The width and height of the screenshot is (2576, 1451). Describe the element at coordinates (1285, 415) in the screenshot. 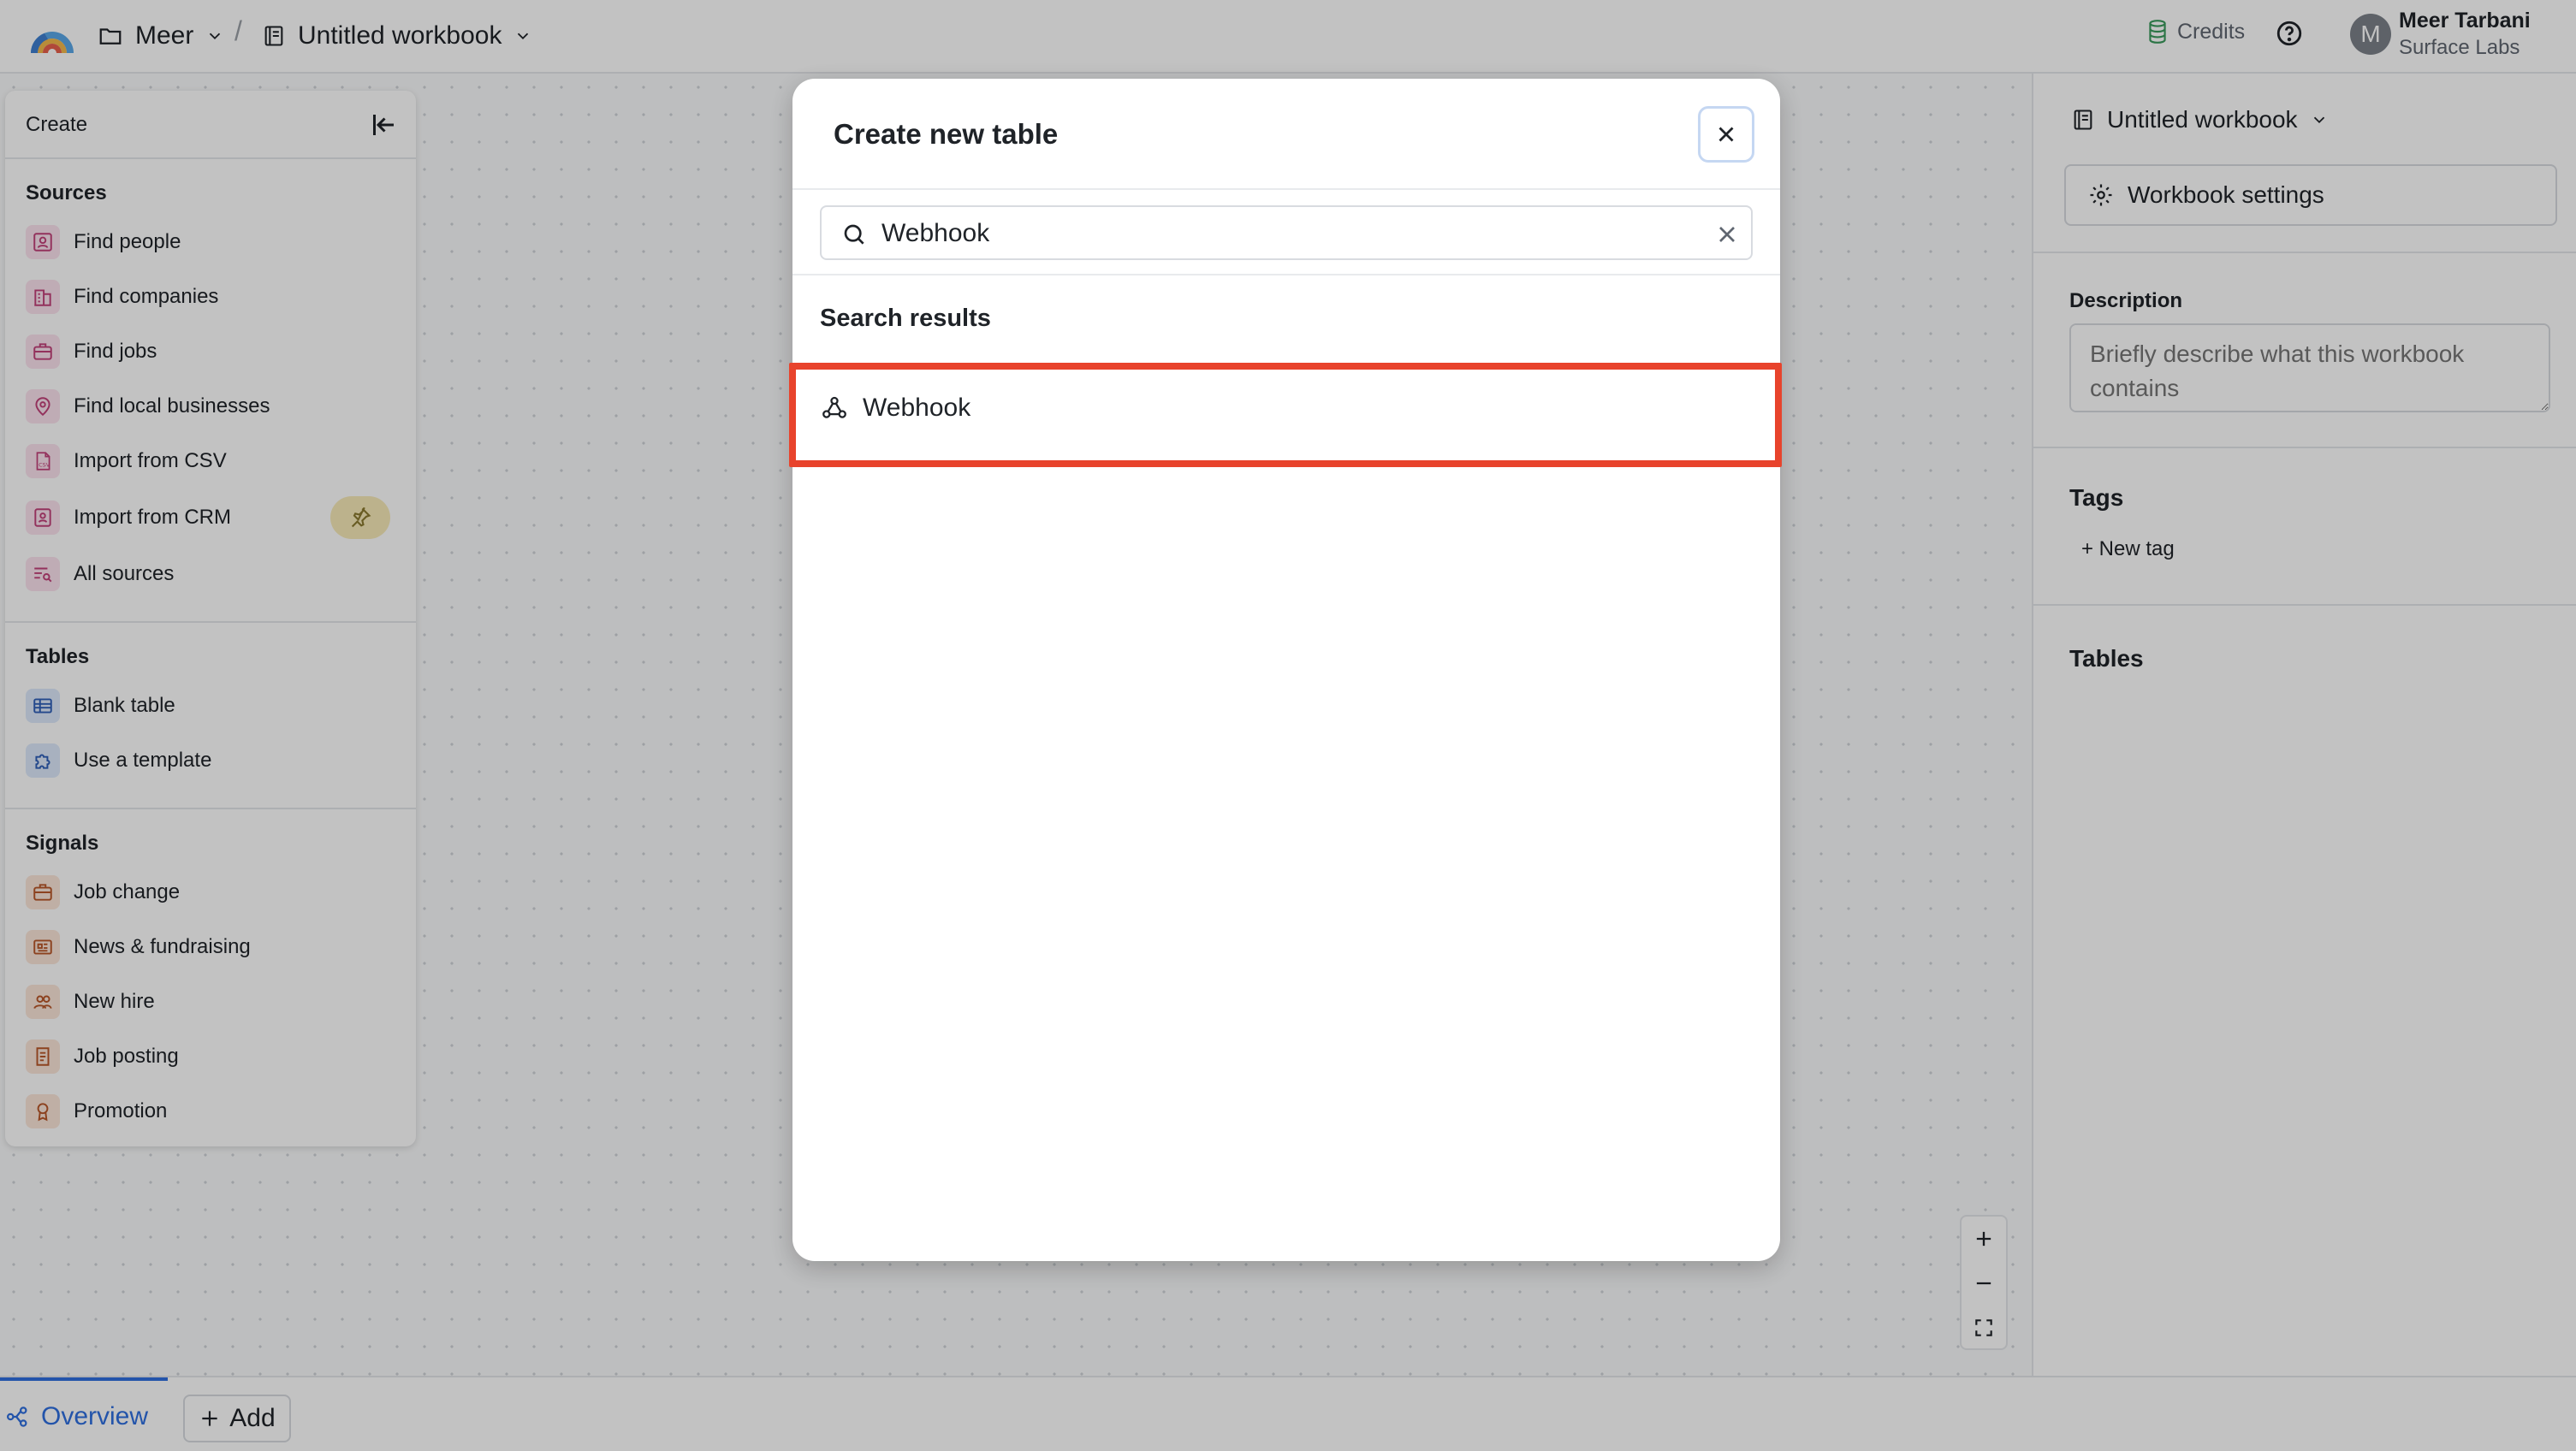

I see `highlight-box` at that location.